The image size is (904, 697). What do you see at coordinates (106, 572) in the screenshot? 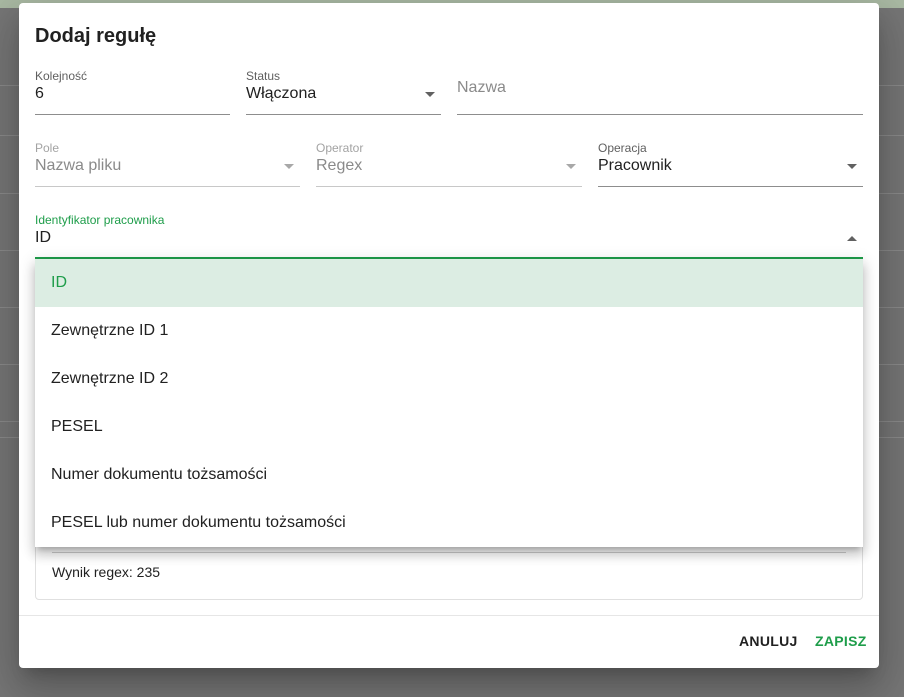
I see `regex-result-text: Wynik regex: 235` at bounding box center [106, 572].